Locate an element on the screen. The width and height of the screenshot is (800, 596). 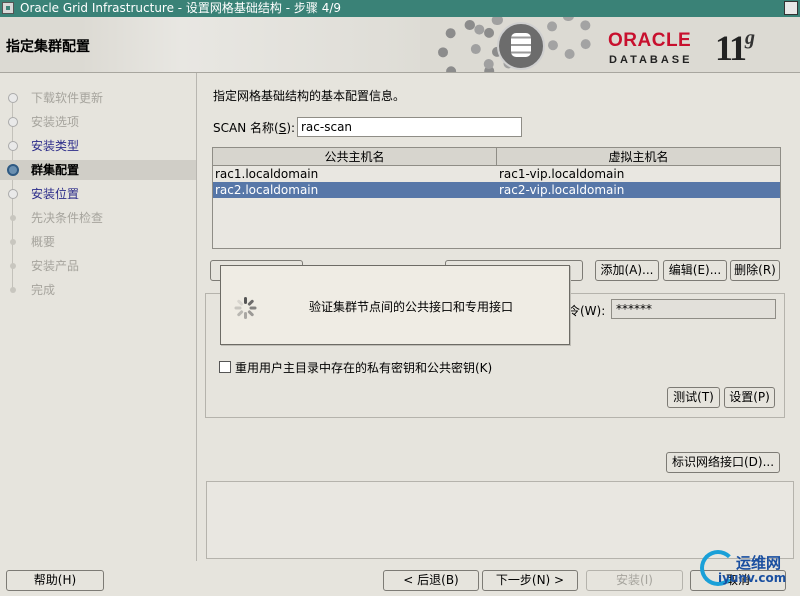
reuse-keys-checkbox is located at coordinates (225, 367).